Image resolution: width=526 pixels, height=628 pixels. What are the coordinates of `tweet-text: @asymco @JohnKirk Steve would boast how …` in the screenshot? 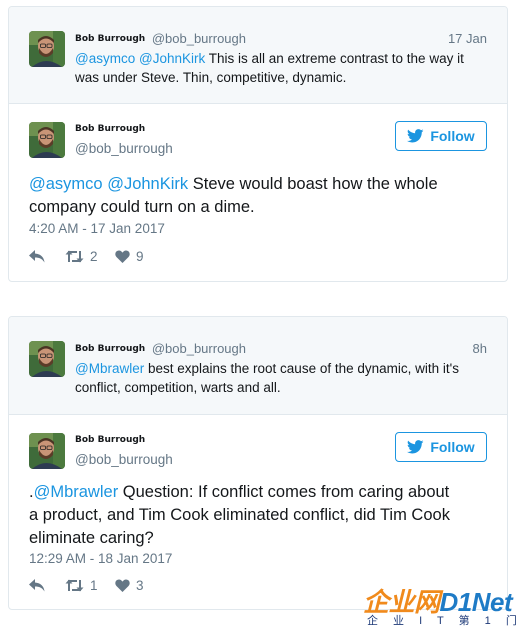 It's located at (244, 196).